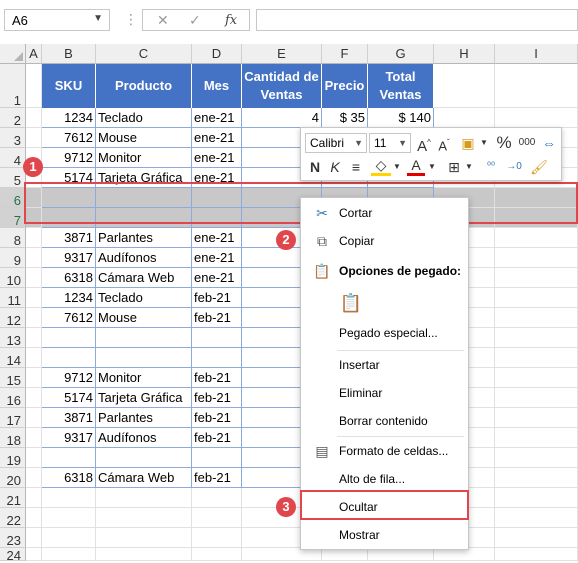 The height and width of the screenshot is (563, 578). What do you see at coordinates (144, 54) in the screenshot?
I see `column-header-c: C` at bounding box center [144, 54].